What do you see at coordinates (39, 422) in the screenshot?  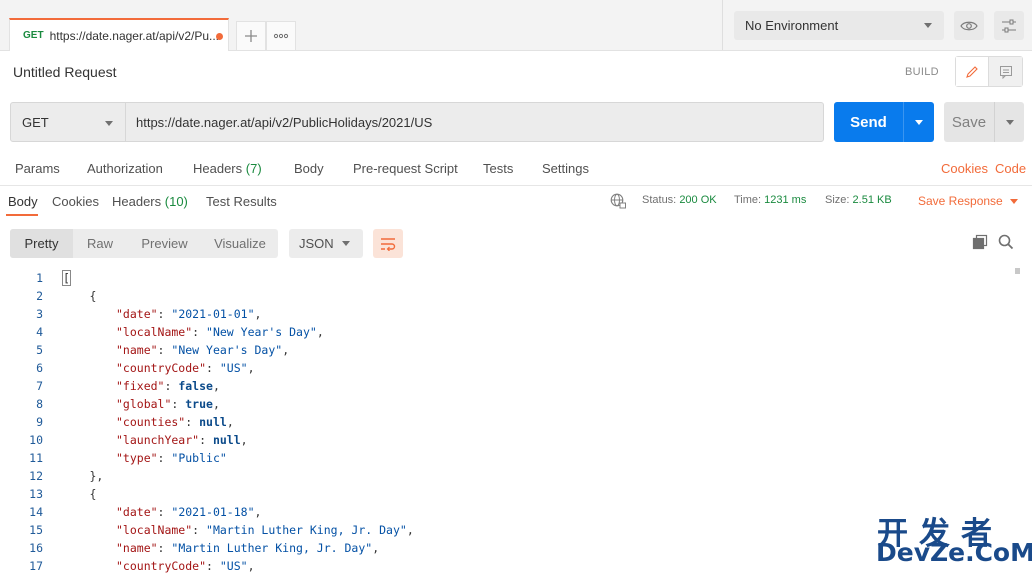 I see `line-number: 9` at bounding box center [39, 422].